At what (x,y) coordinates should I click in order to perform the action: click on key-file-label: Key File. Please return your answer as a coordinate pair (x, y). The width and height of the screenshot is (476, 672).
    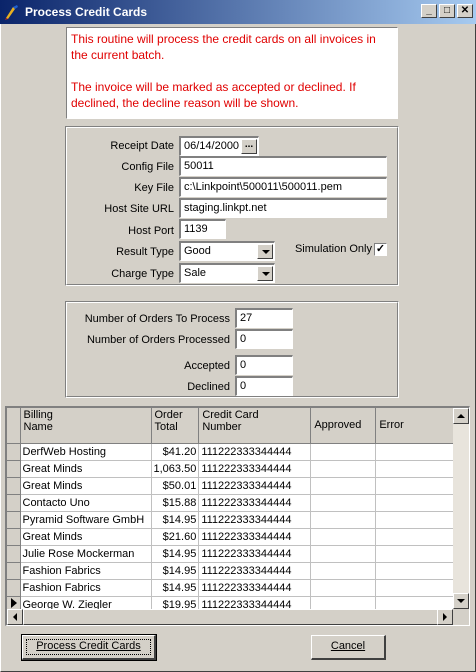
    Looking at the image, I should click on (154, 188).